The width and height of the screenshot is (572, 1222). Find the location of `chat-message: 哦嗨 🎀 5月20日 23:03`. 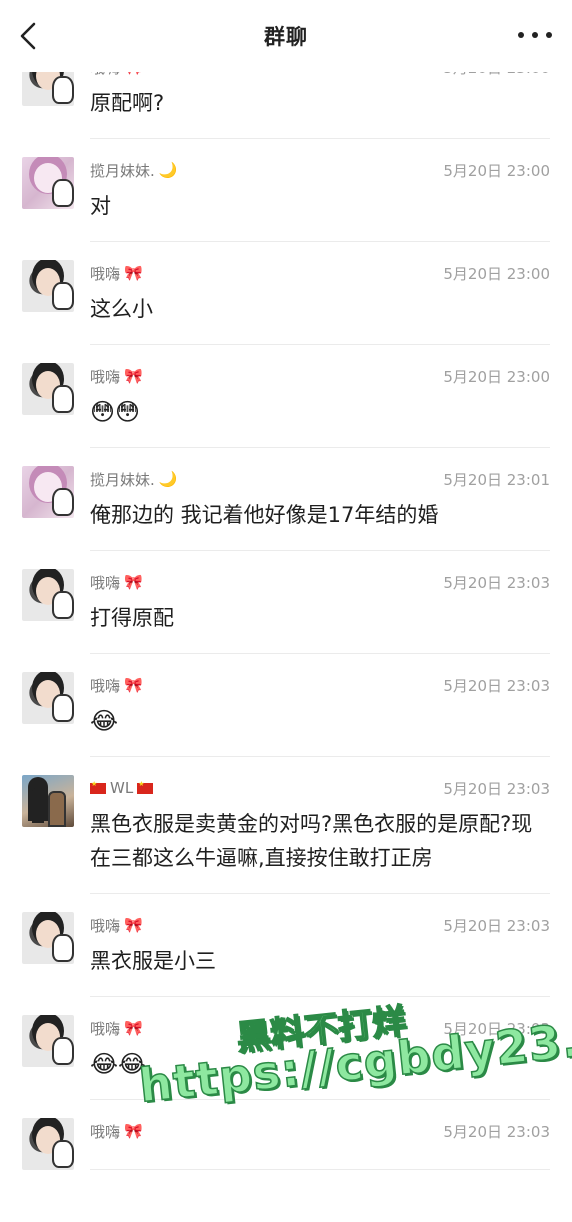

chat-message: 哦嗨 🎀 5月20日 23:03 is located at coordinates (286, 1135).